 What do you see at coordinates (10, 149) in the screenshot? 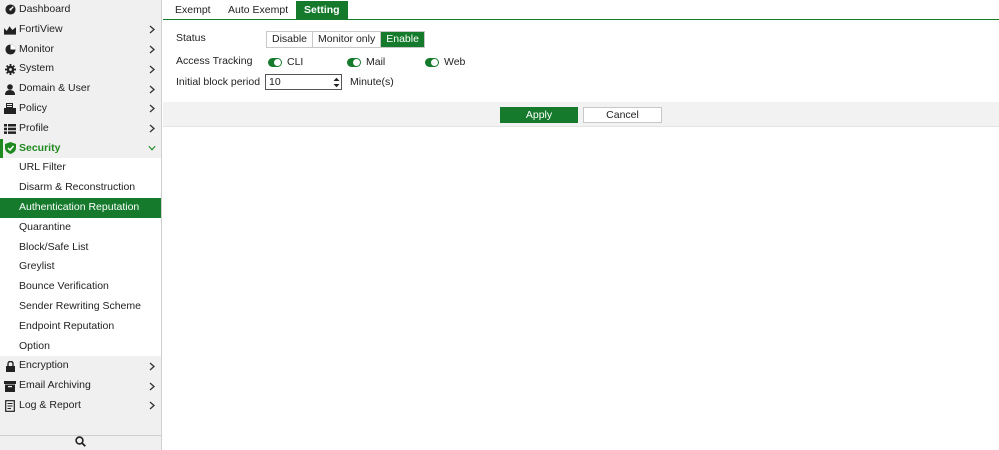
I see `shield-icon` at bounding box center [10, 149].